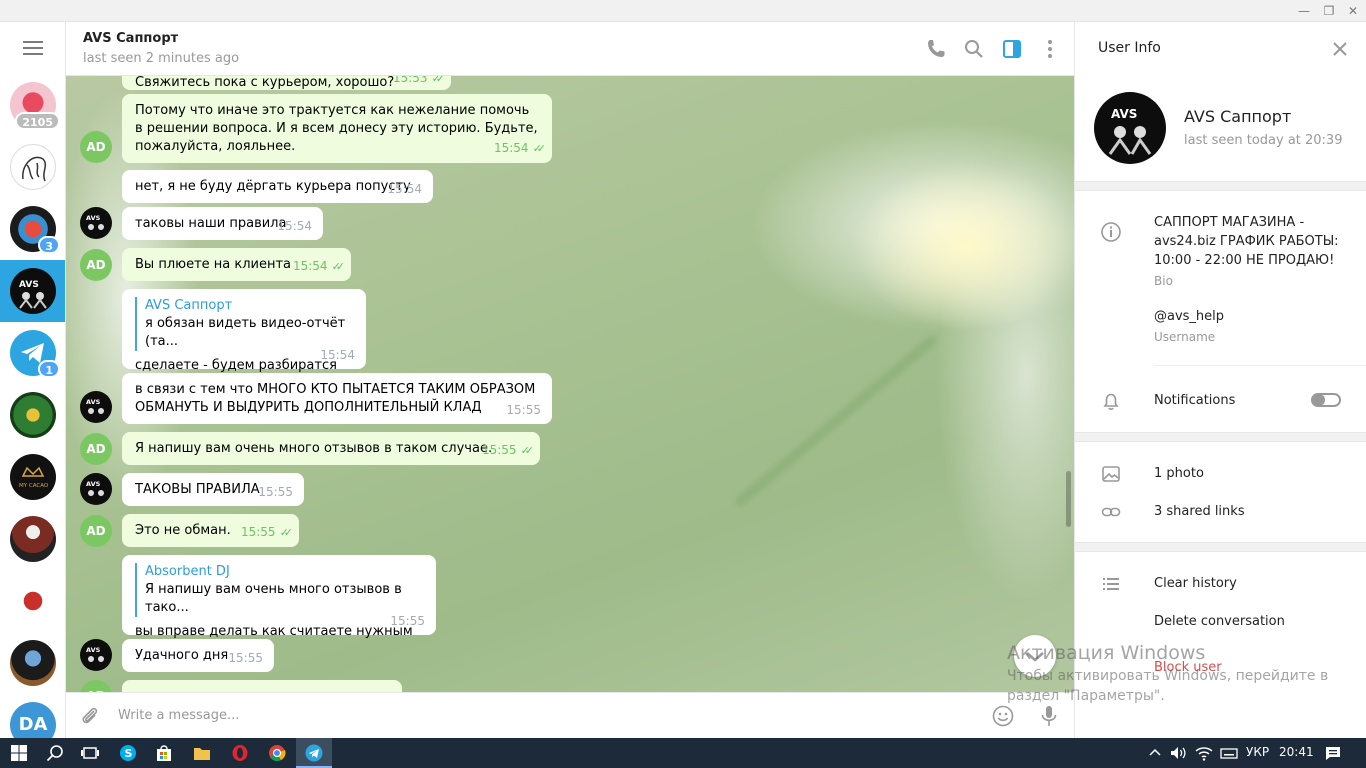 This screenshot has height=768, width=1366. What do you see at coordinates (936, 49) in the screenshot?
I see `phone-icon` at bounding box center [936, 49].